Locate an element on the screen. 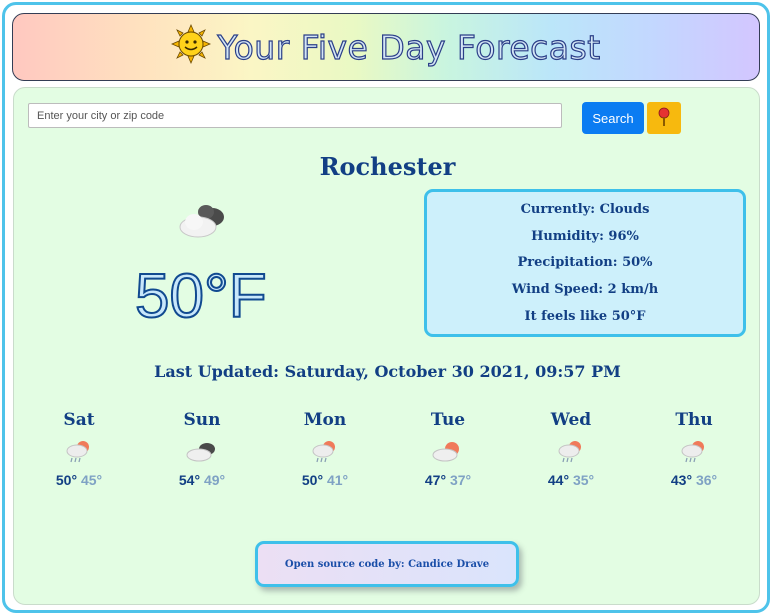 This screenshot has height=616, width=773. precipitation-text: Precipitation: 50% is located at coordinates (585, 263).